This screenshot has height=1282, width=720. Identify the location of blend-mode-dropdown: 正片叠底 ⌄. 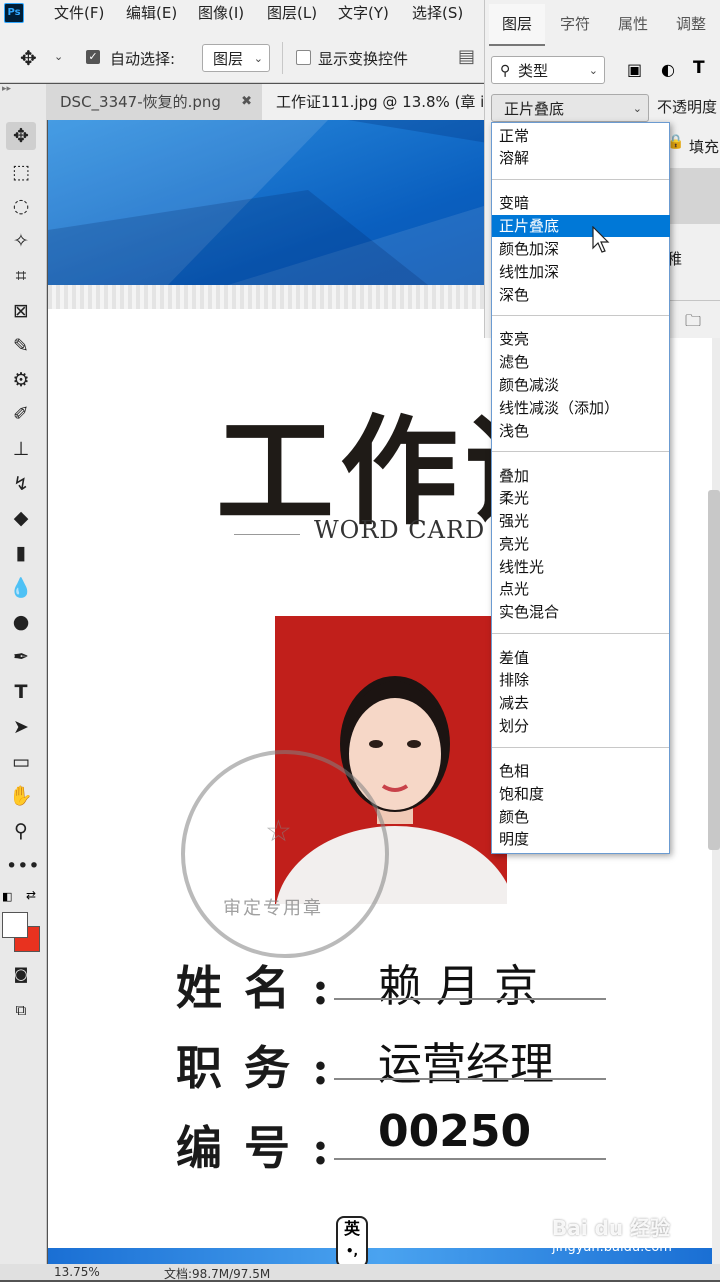
(570, 108).